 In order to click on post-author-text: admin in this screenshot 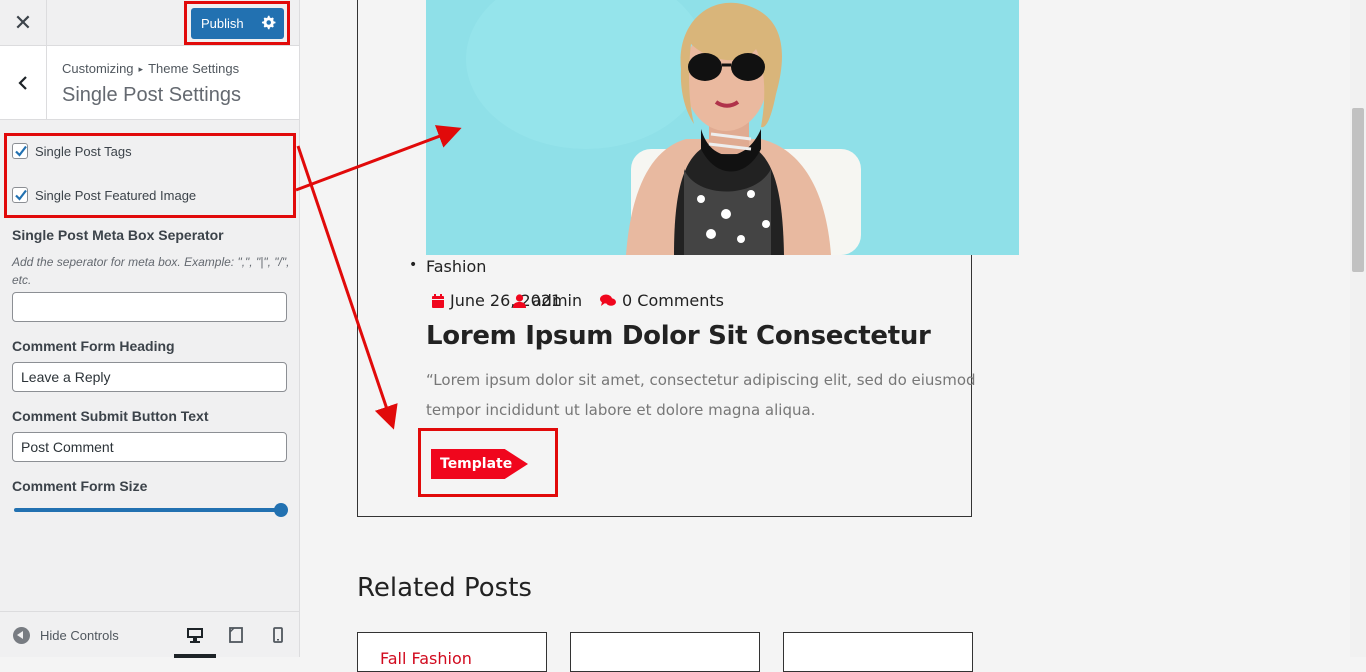, I will do `click(557, 300)`.